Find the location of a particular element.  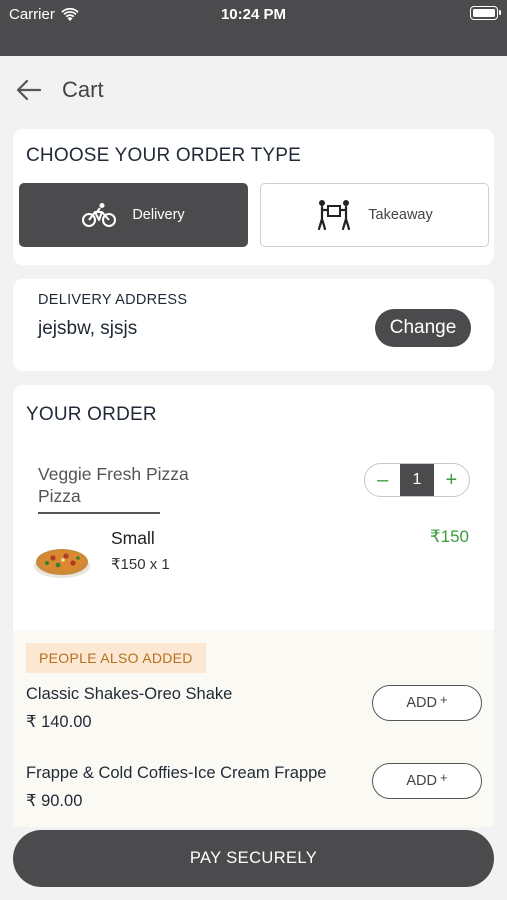

pizza-icon is located at coordinates (62, 563).